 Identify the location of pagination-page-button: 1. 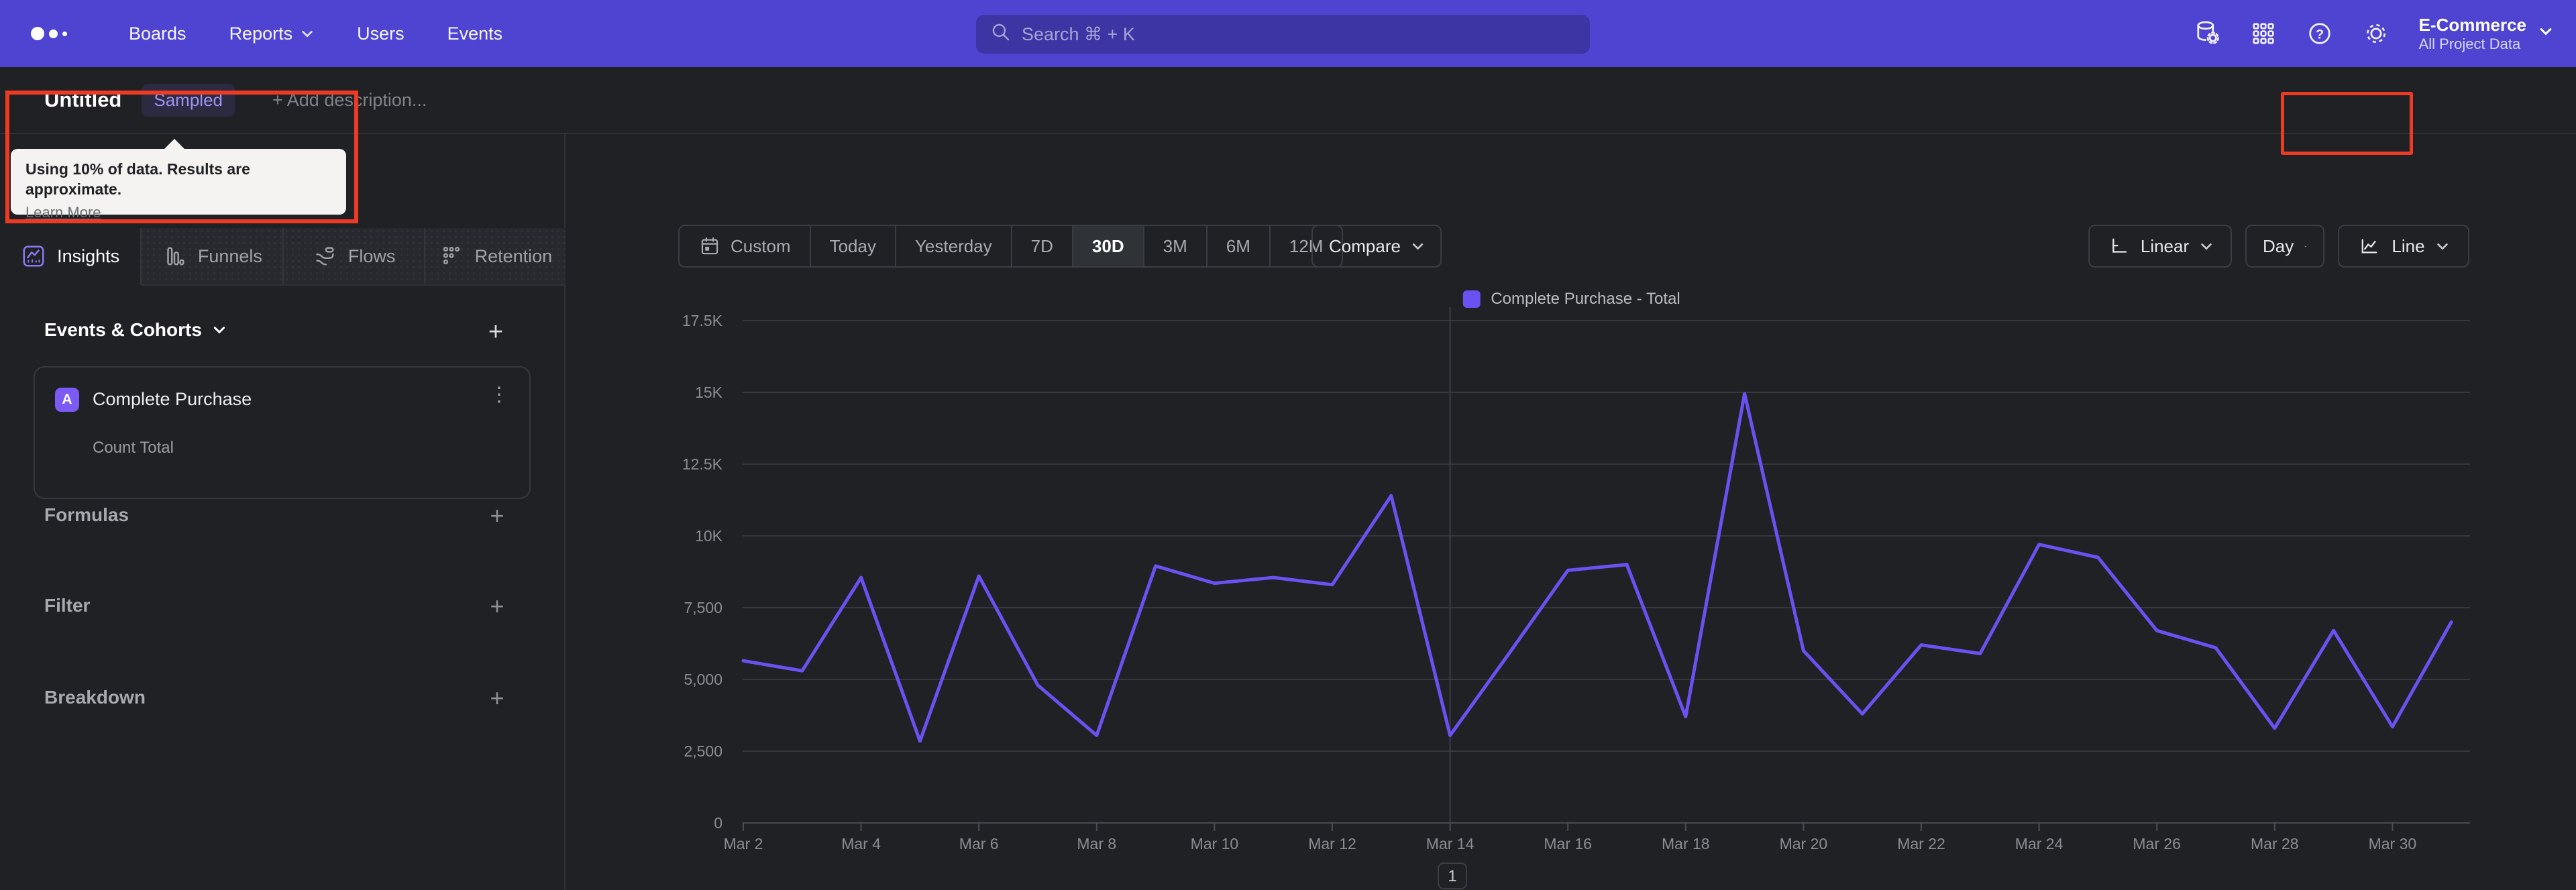
(1452, 876).